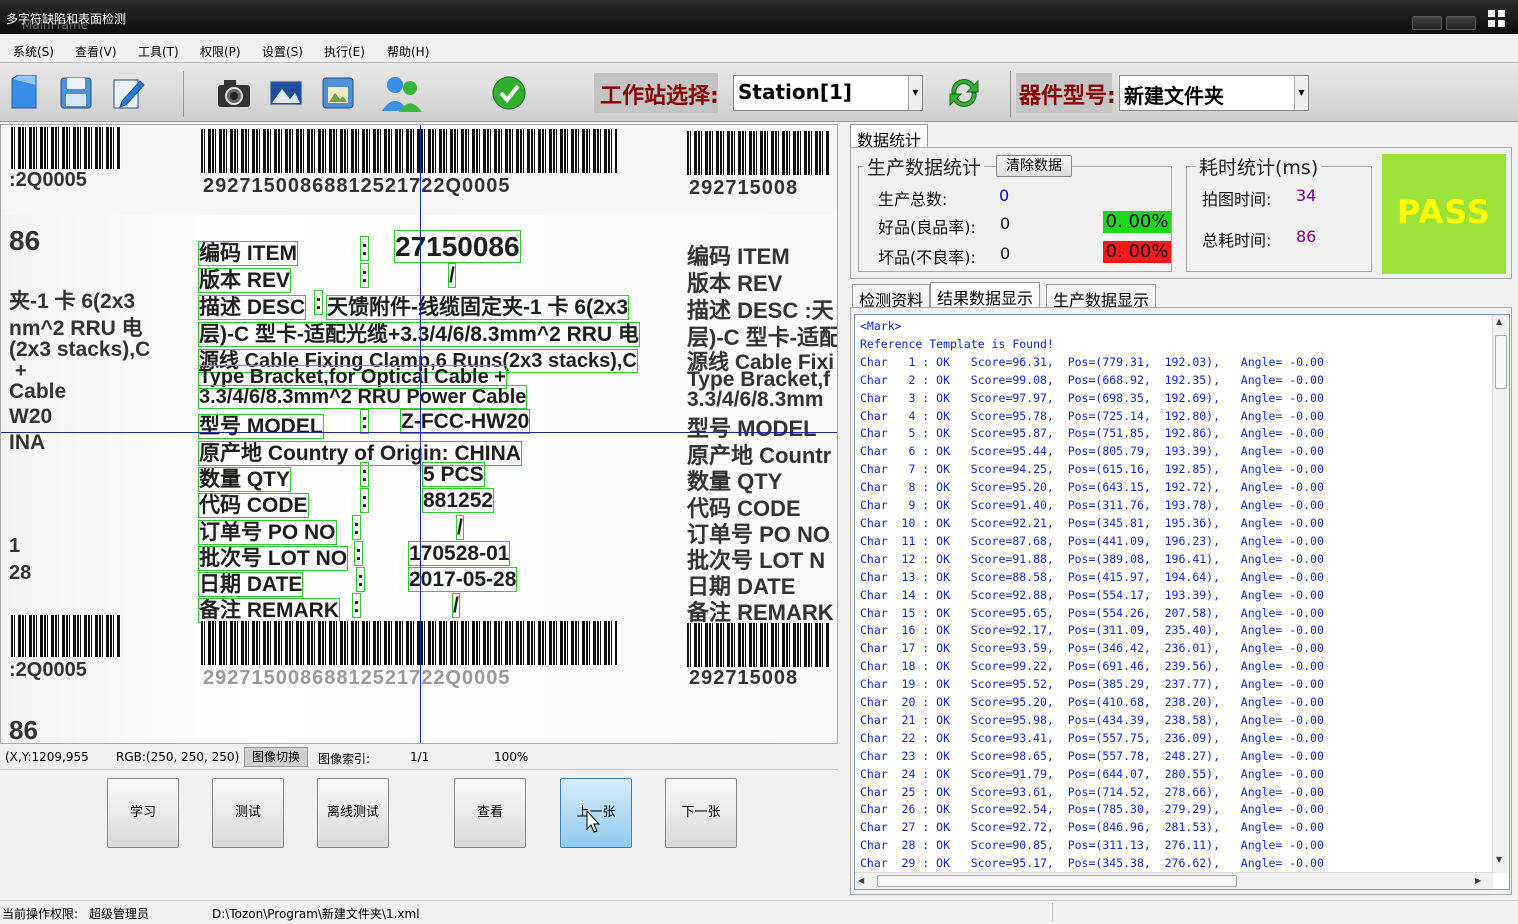 This screenshot has height=924, width=1518. I want to click on station-label: 工作站选择:, so click(659, 96).